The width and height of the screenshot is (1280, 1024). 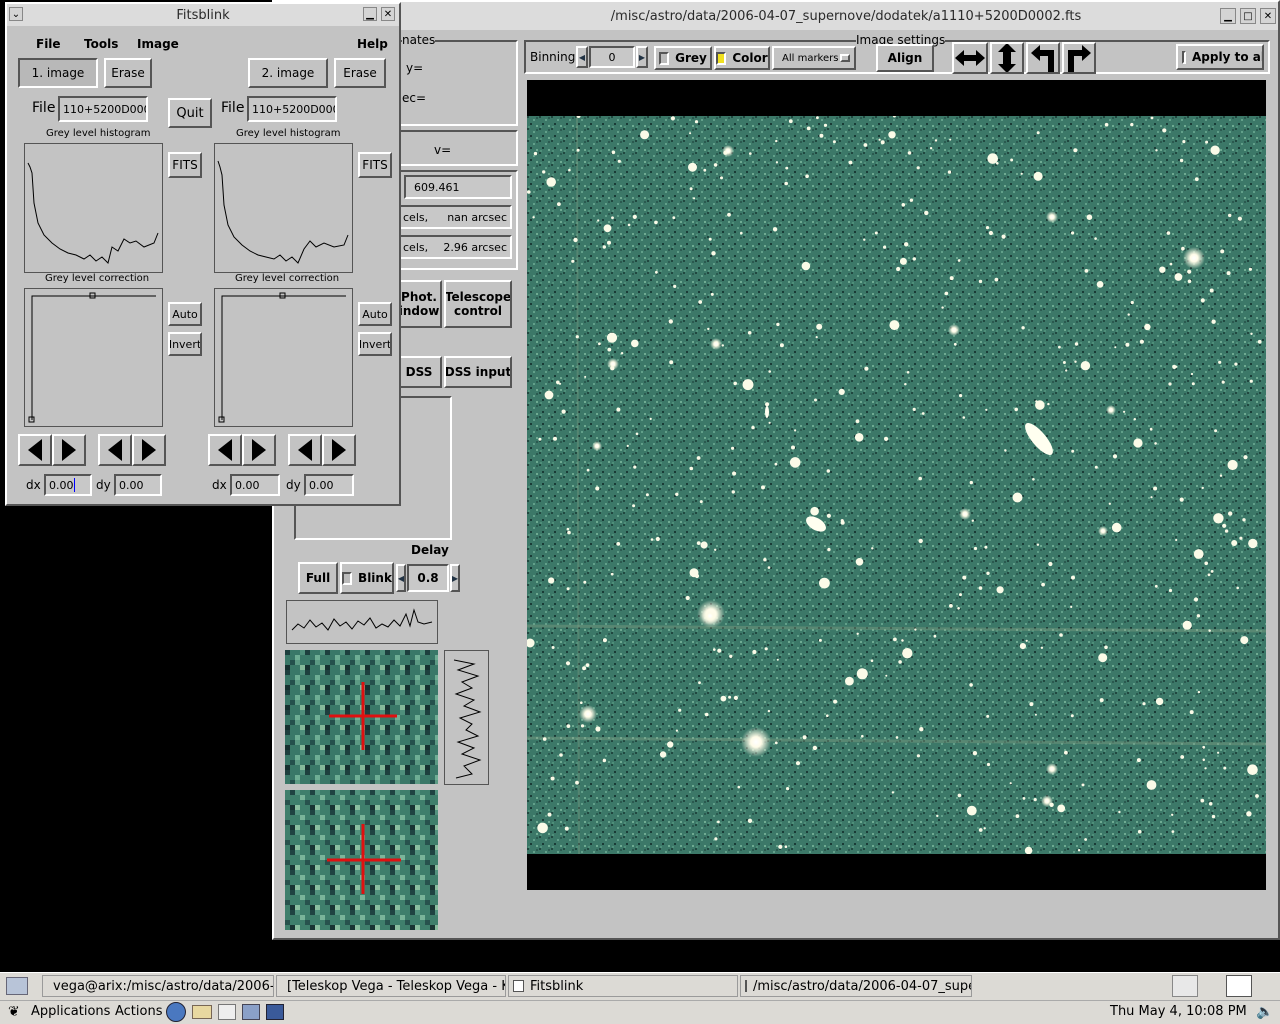 What do you see at coordinates (16, 14) in the screenshot?
I see `window-menu-icon: ⌄` at bounding box center [16, 14].